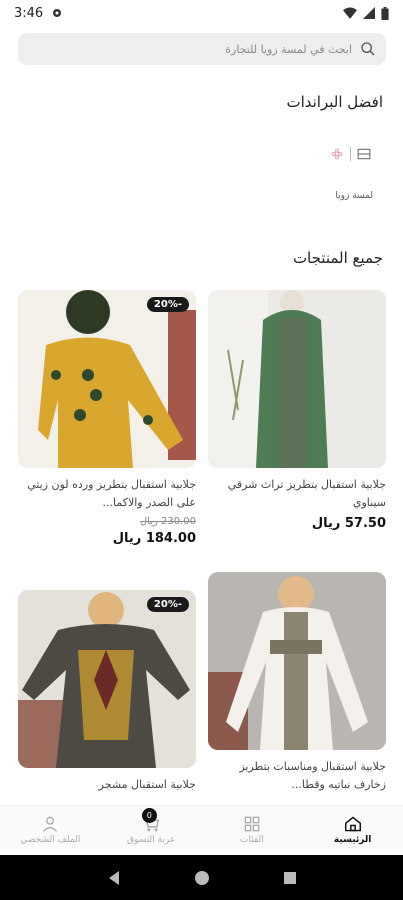 The height and width of the screenshot is (900, 403). What do you see at coordinates (369, 13) in the screenshot?
I see `signal-icon` at bounding box center [369, 13].